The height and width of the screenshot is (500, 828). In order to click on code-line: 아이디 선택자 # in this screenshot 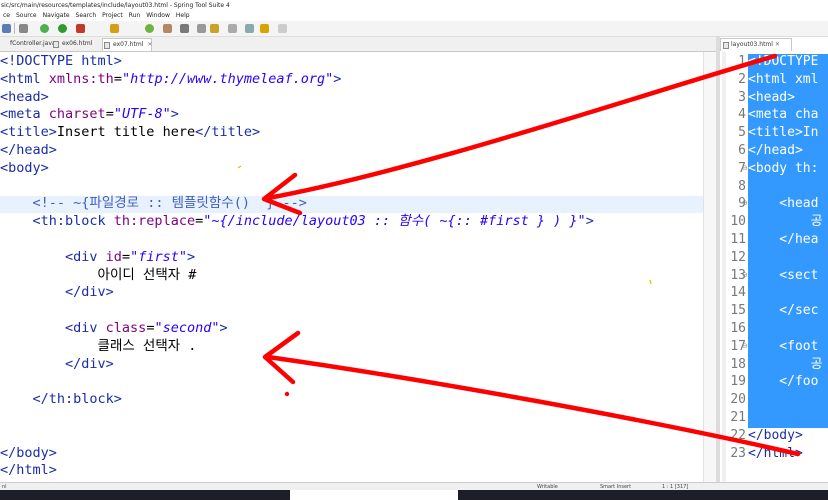, I will do `click(98, 276)`.